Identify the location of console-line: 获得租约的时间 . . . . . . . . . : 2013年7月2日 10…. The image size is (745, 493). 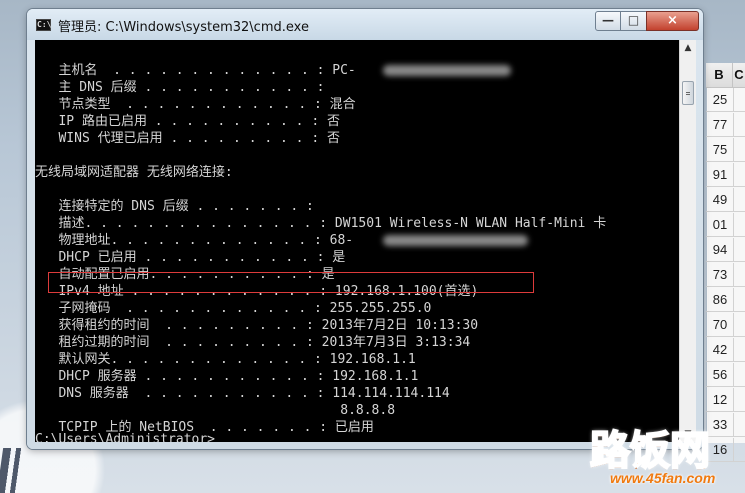
(257, 325).